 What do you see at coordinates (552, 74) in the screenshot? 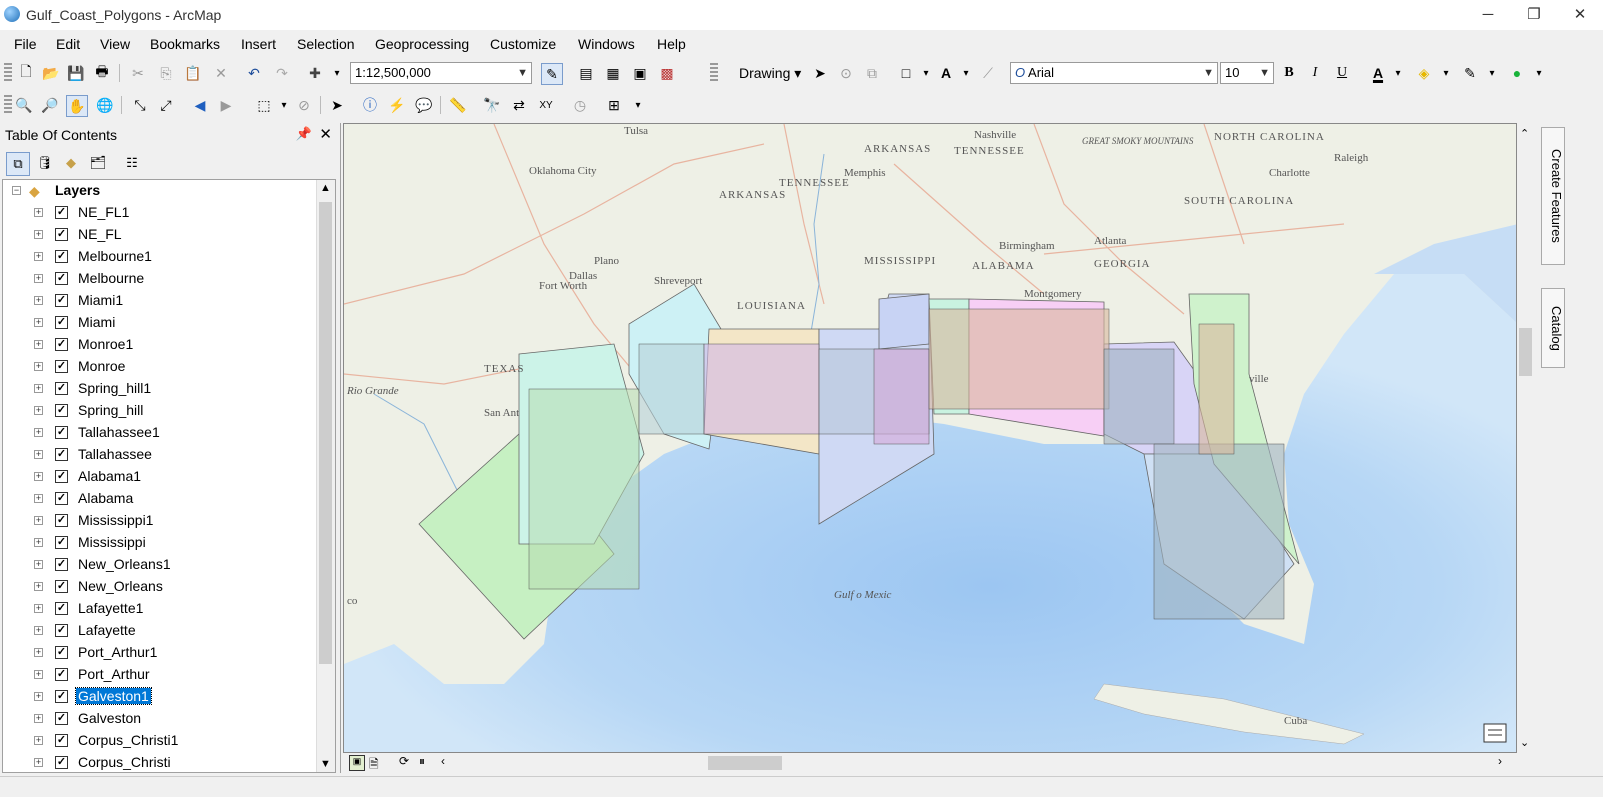
I see `editor-toolbar-icon: ✎` at bounding box center [552, 74].